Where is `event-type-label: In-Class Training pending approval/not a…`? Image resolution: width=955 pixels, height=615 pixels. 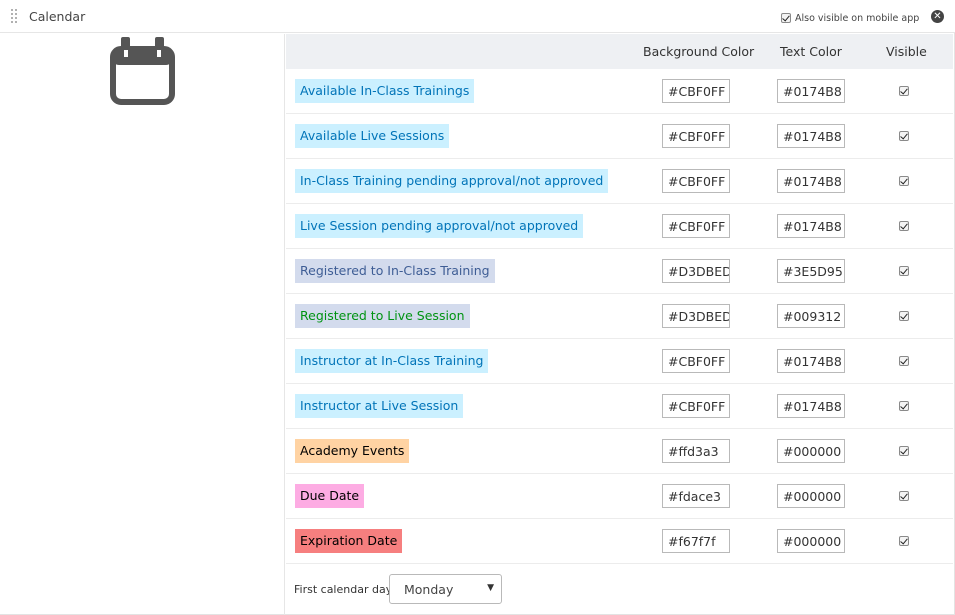
event-type-label: In-Class Training pending approval/not a… is located at coordinates (452, 181).